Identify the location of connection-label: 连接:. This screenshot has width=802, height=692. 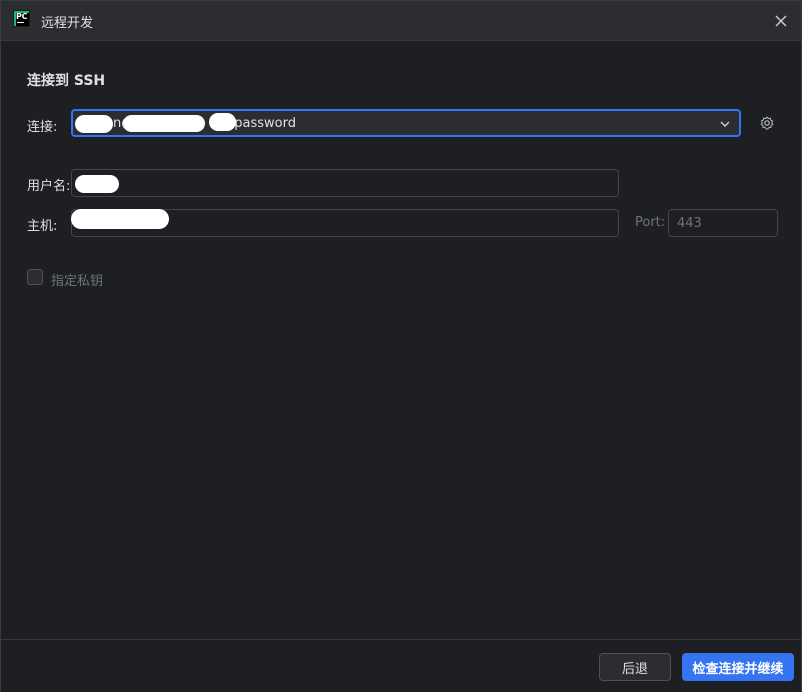
(42, 127).